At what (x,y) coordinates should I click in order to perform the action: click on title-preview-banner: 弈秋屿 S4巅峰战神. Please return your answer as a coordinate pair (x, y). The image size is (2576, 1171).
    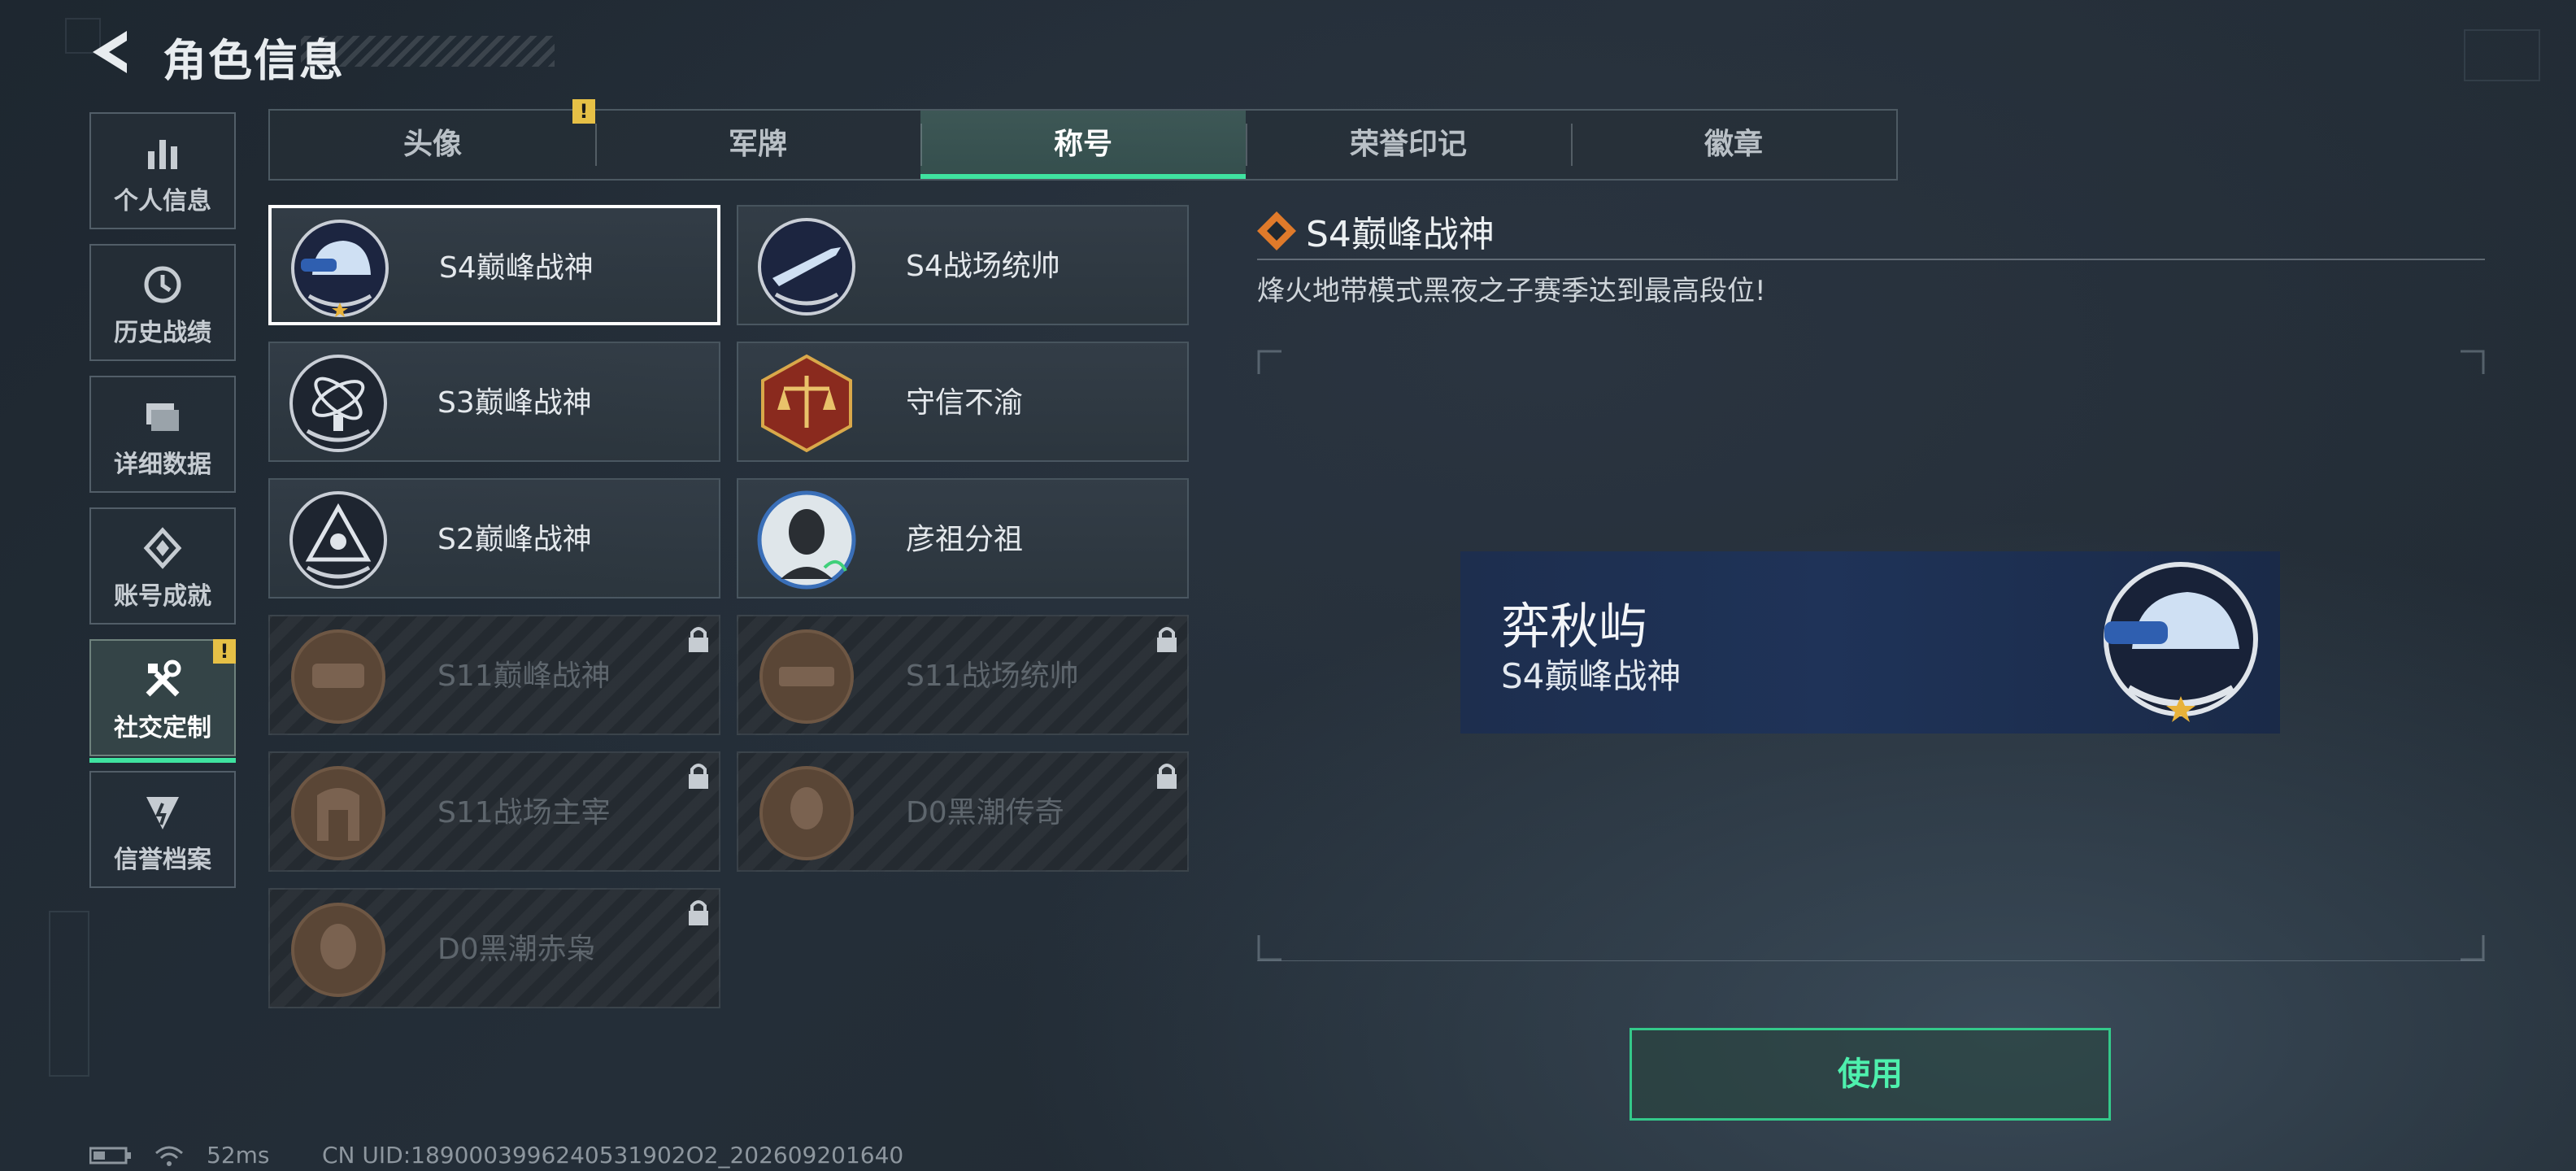
    Looking at the image, I should click on (1870, 643).